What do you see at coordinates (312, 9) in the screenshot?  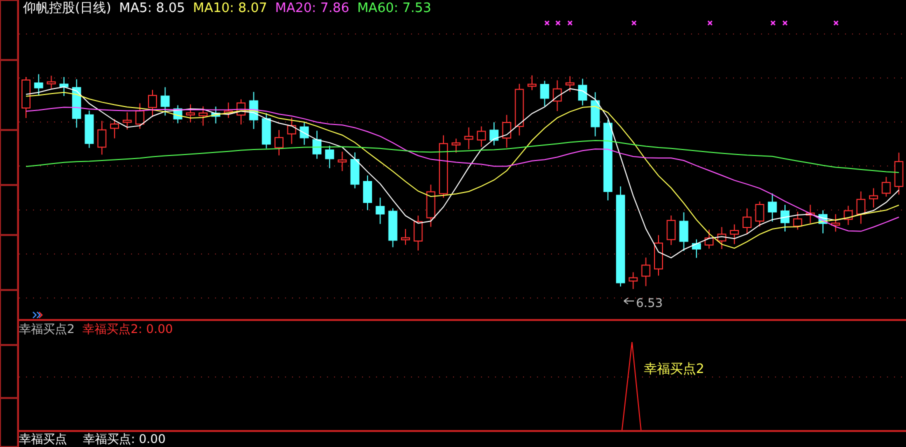 I see `moving-average-value: MA20: 7.86` at bounding box center [312, 9].